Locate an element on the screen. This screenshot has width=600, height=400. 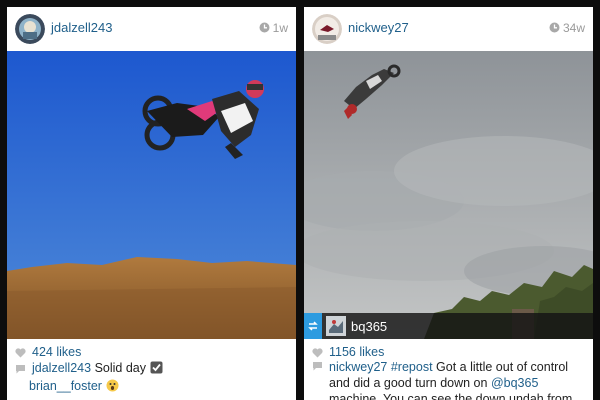
scared-emoji is located at coordinates (112, 385).